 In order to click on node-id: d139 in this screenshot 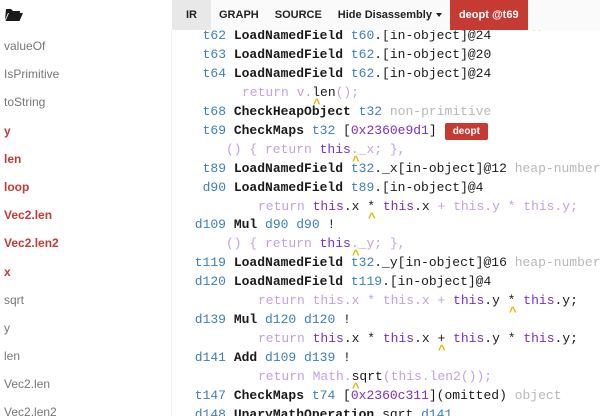, I will do `click(199, 320)`.